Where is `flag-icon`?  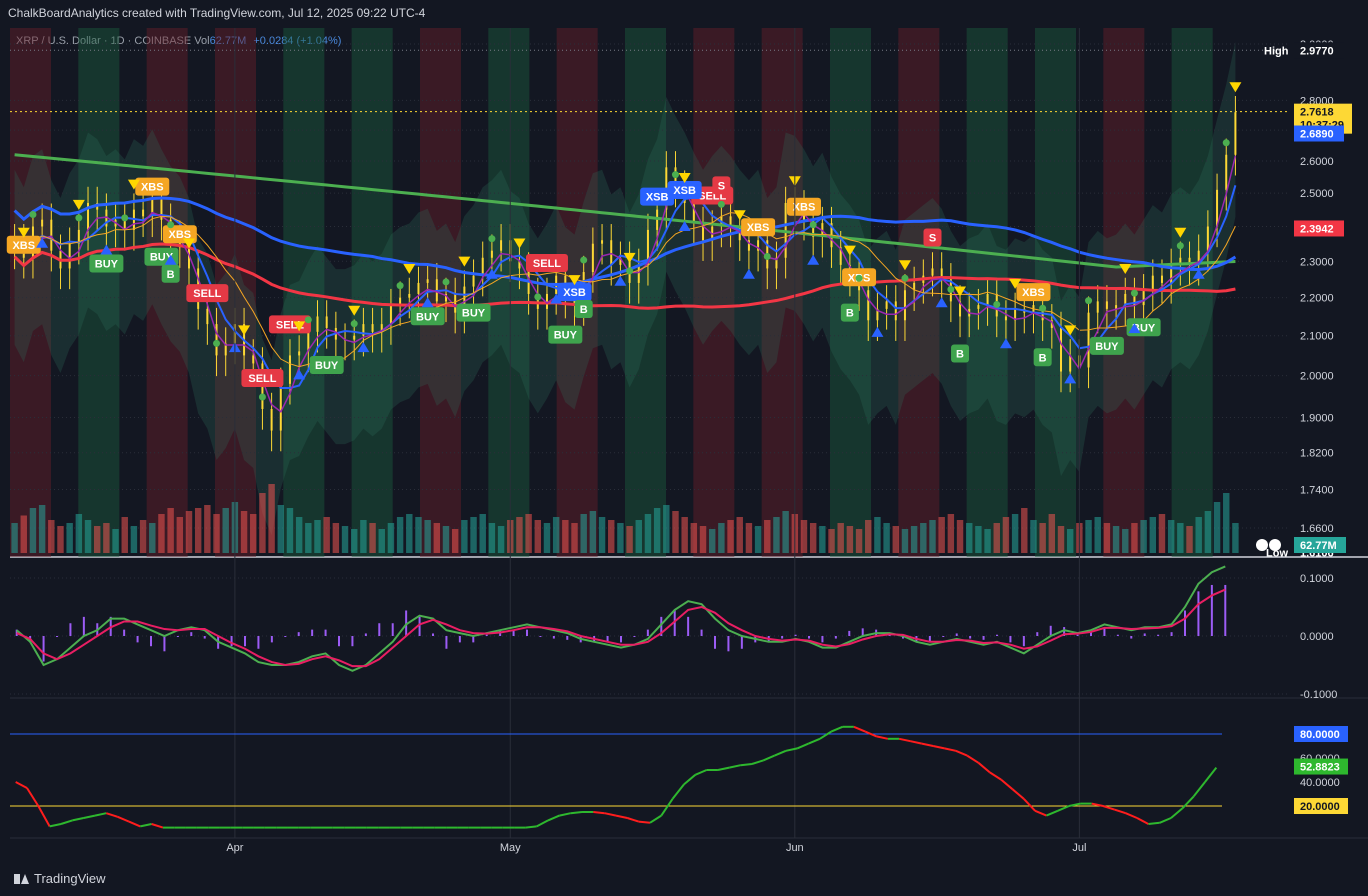
flag-icon is located at coordinates (1262, 545).